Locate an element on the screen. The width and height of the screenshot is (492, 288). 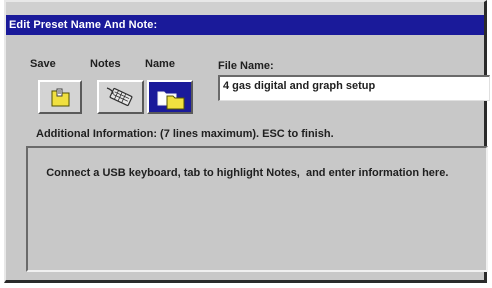
dialog-title-bar: Edit Preset Name And Note: is located at coordinates (245, 25).